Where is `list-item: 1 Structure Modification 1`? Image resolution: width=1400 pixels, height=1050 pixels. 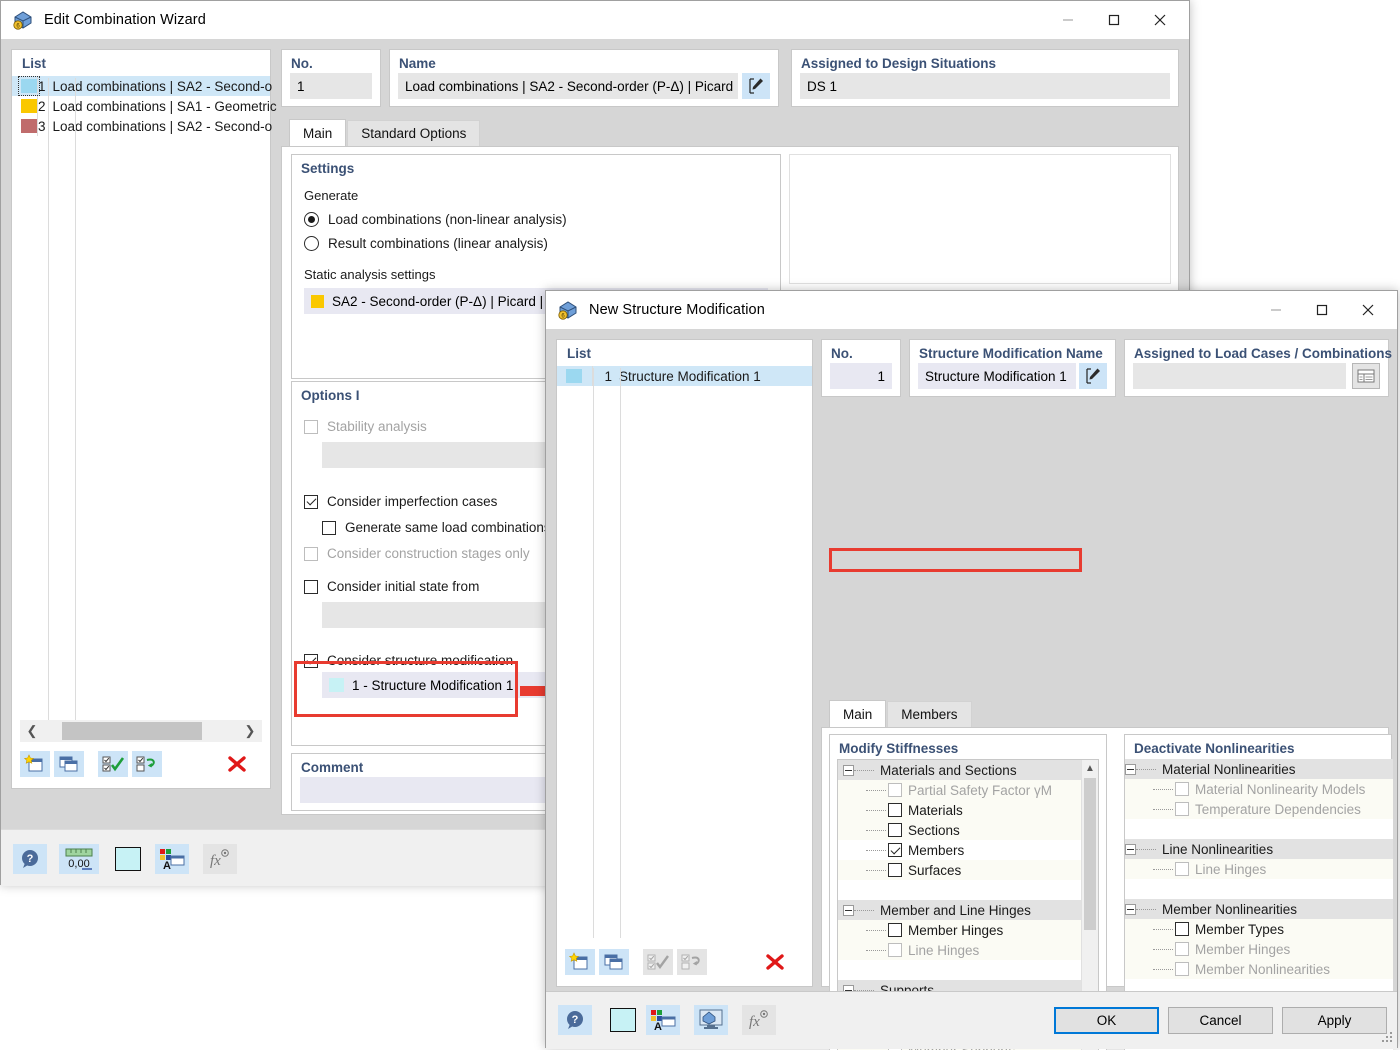
list-item: 1 Structure Modification 1 is located at coordinates (684, 376).